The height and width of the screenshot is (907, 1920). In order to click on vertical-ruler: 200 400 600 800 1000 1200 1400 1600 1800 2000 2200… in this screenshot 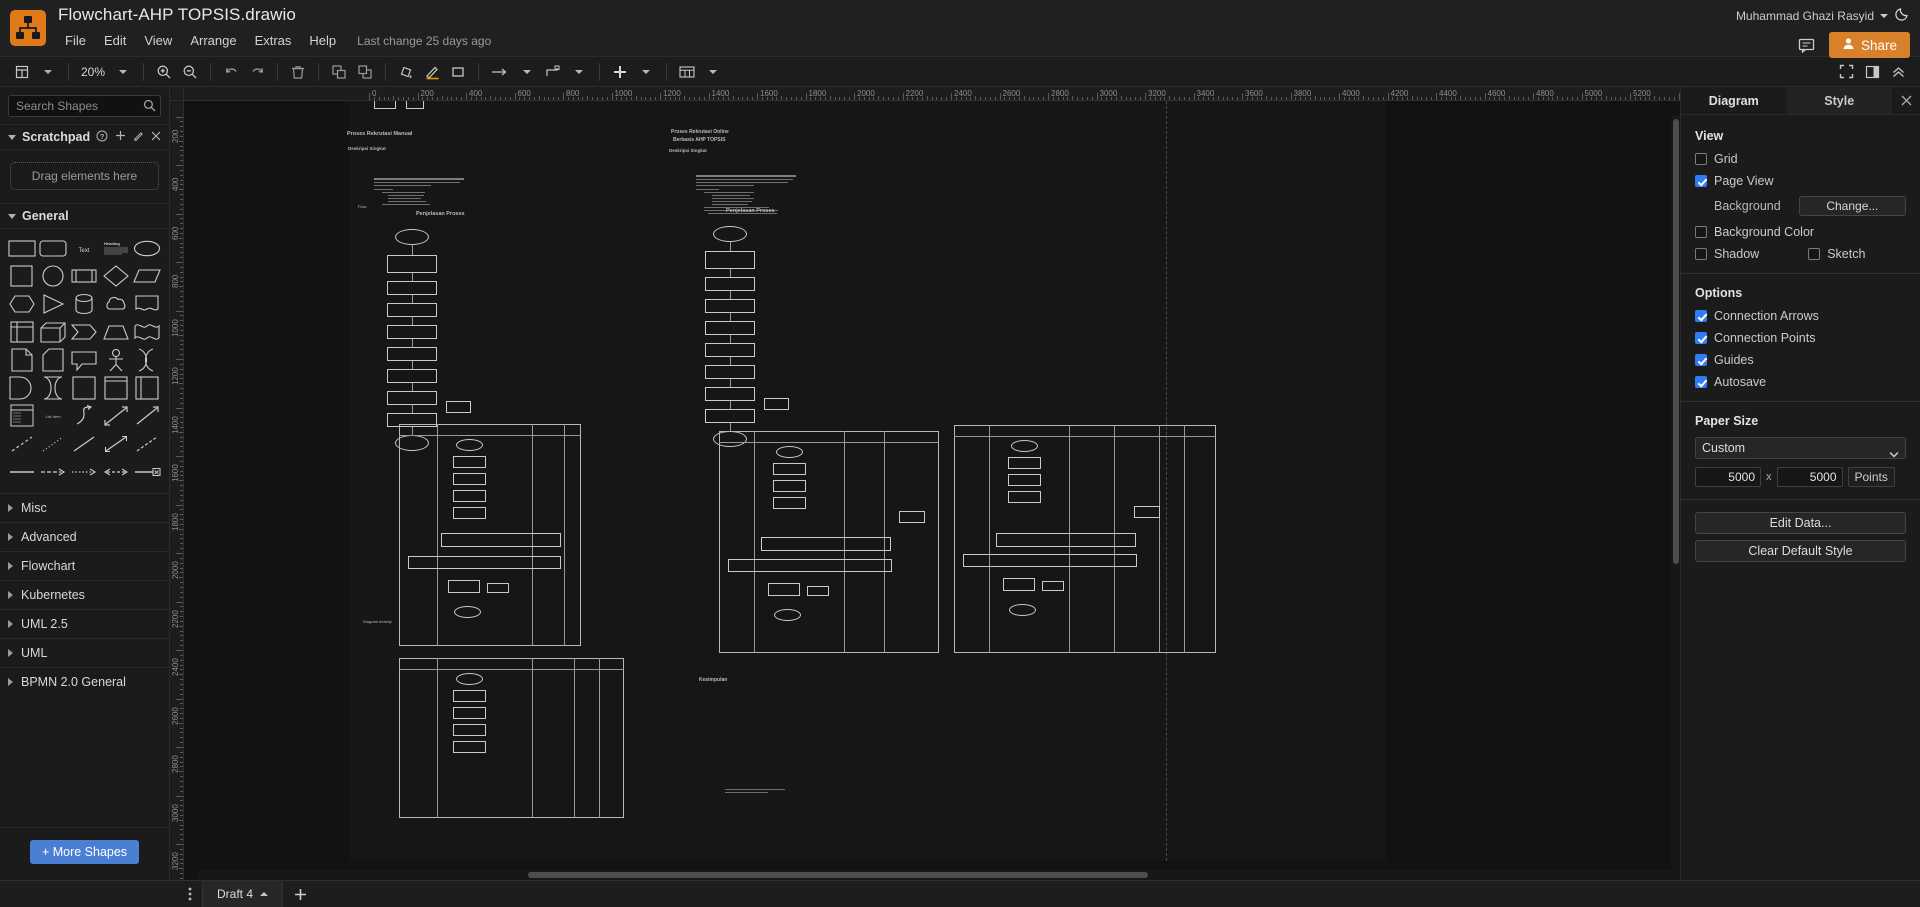, I will do `click(177, 490)`.